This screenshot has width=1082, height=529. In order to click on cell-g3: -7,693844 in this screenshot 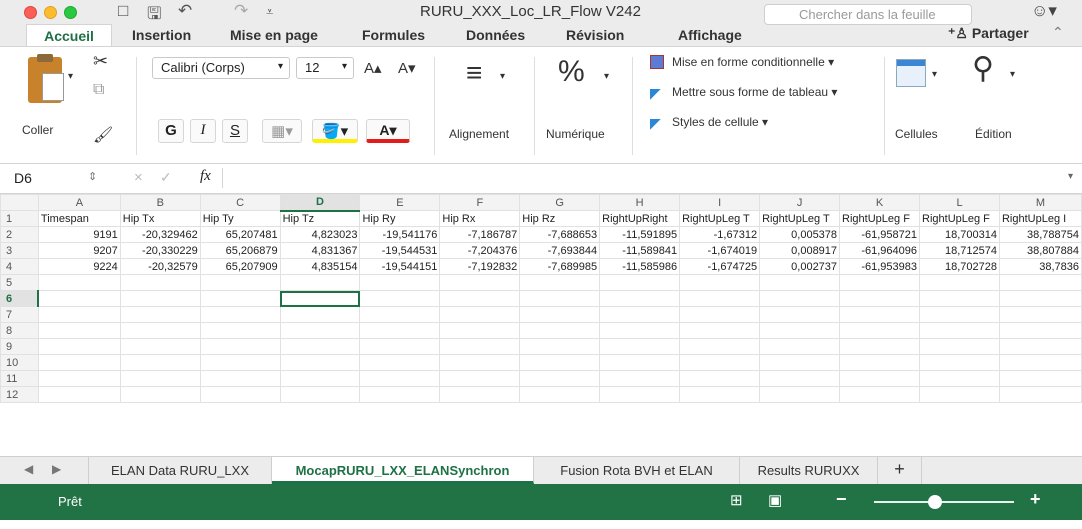, I will do `click(560, 250)`.